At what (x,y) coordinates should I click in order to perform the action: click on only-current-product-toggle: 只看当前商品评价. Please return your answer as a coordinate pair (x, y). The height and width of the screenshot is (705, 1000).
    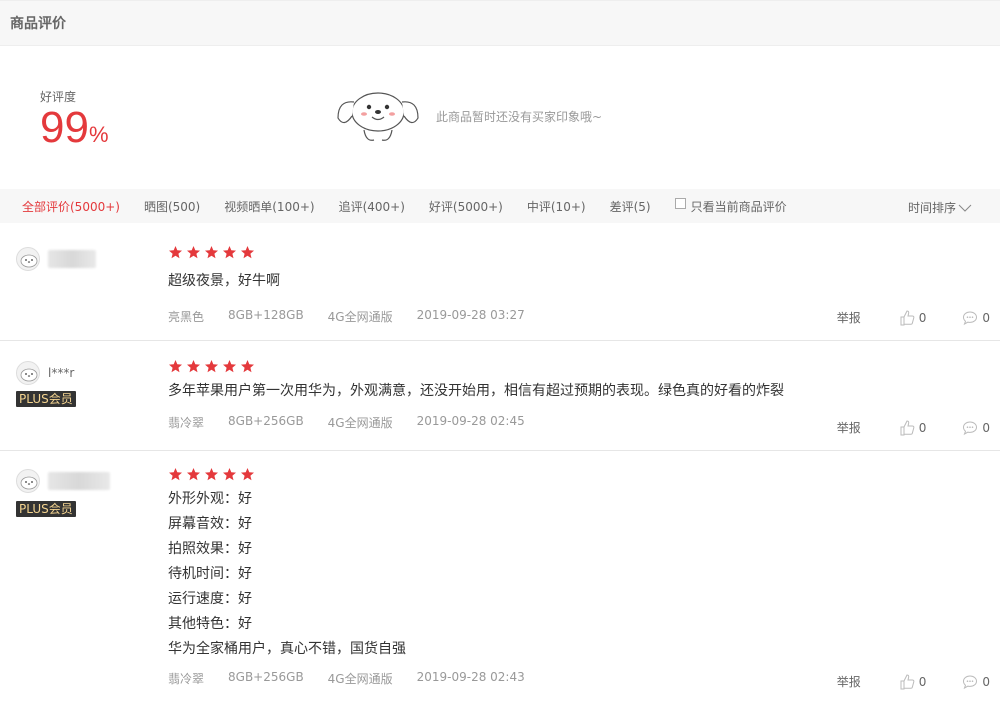
    Looking at the image, I should click on (730, 206).